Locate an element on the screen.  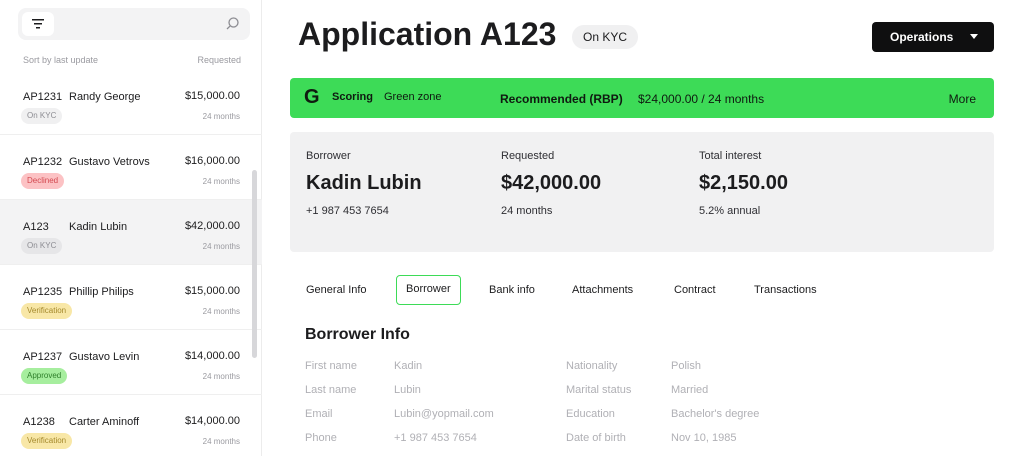
field-value: Bachelor's degree is located at coordinates (715, 414).